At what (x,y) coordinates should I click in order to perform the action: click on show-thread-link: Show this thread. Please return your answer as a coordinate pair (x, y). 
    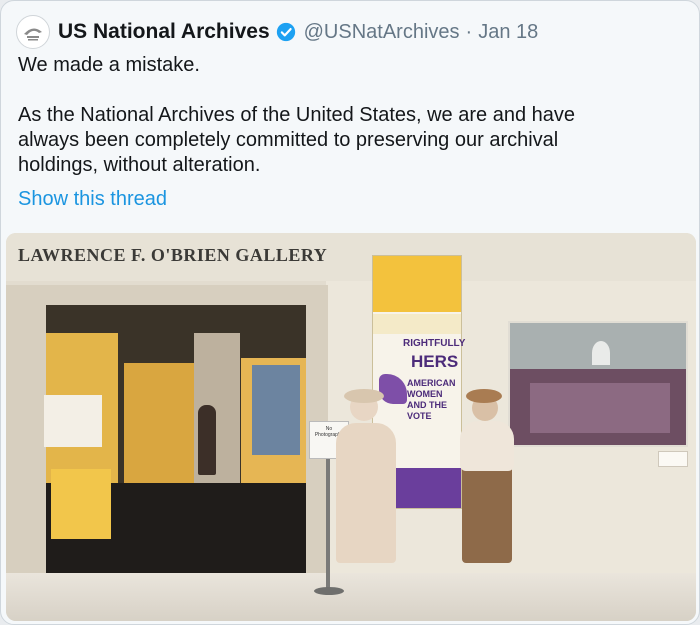
    Looking at the image, I should click on (92, 199).